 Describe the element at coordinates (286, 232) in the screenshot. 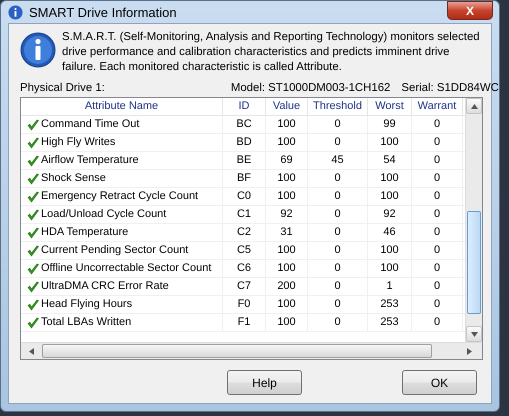

I see `table-cell-text: 31` at that location.